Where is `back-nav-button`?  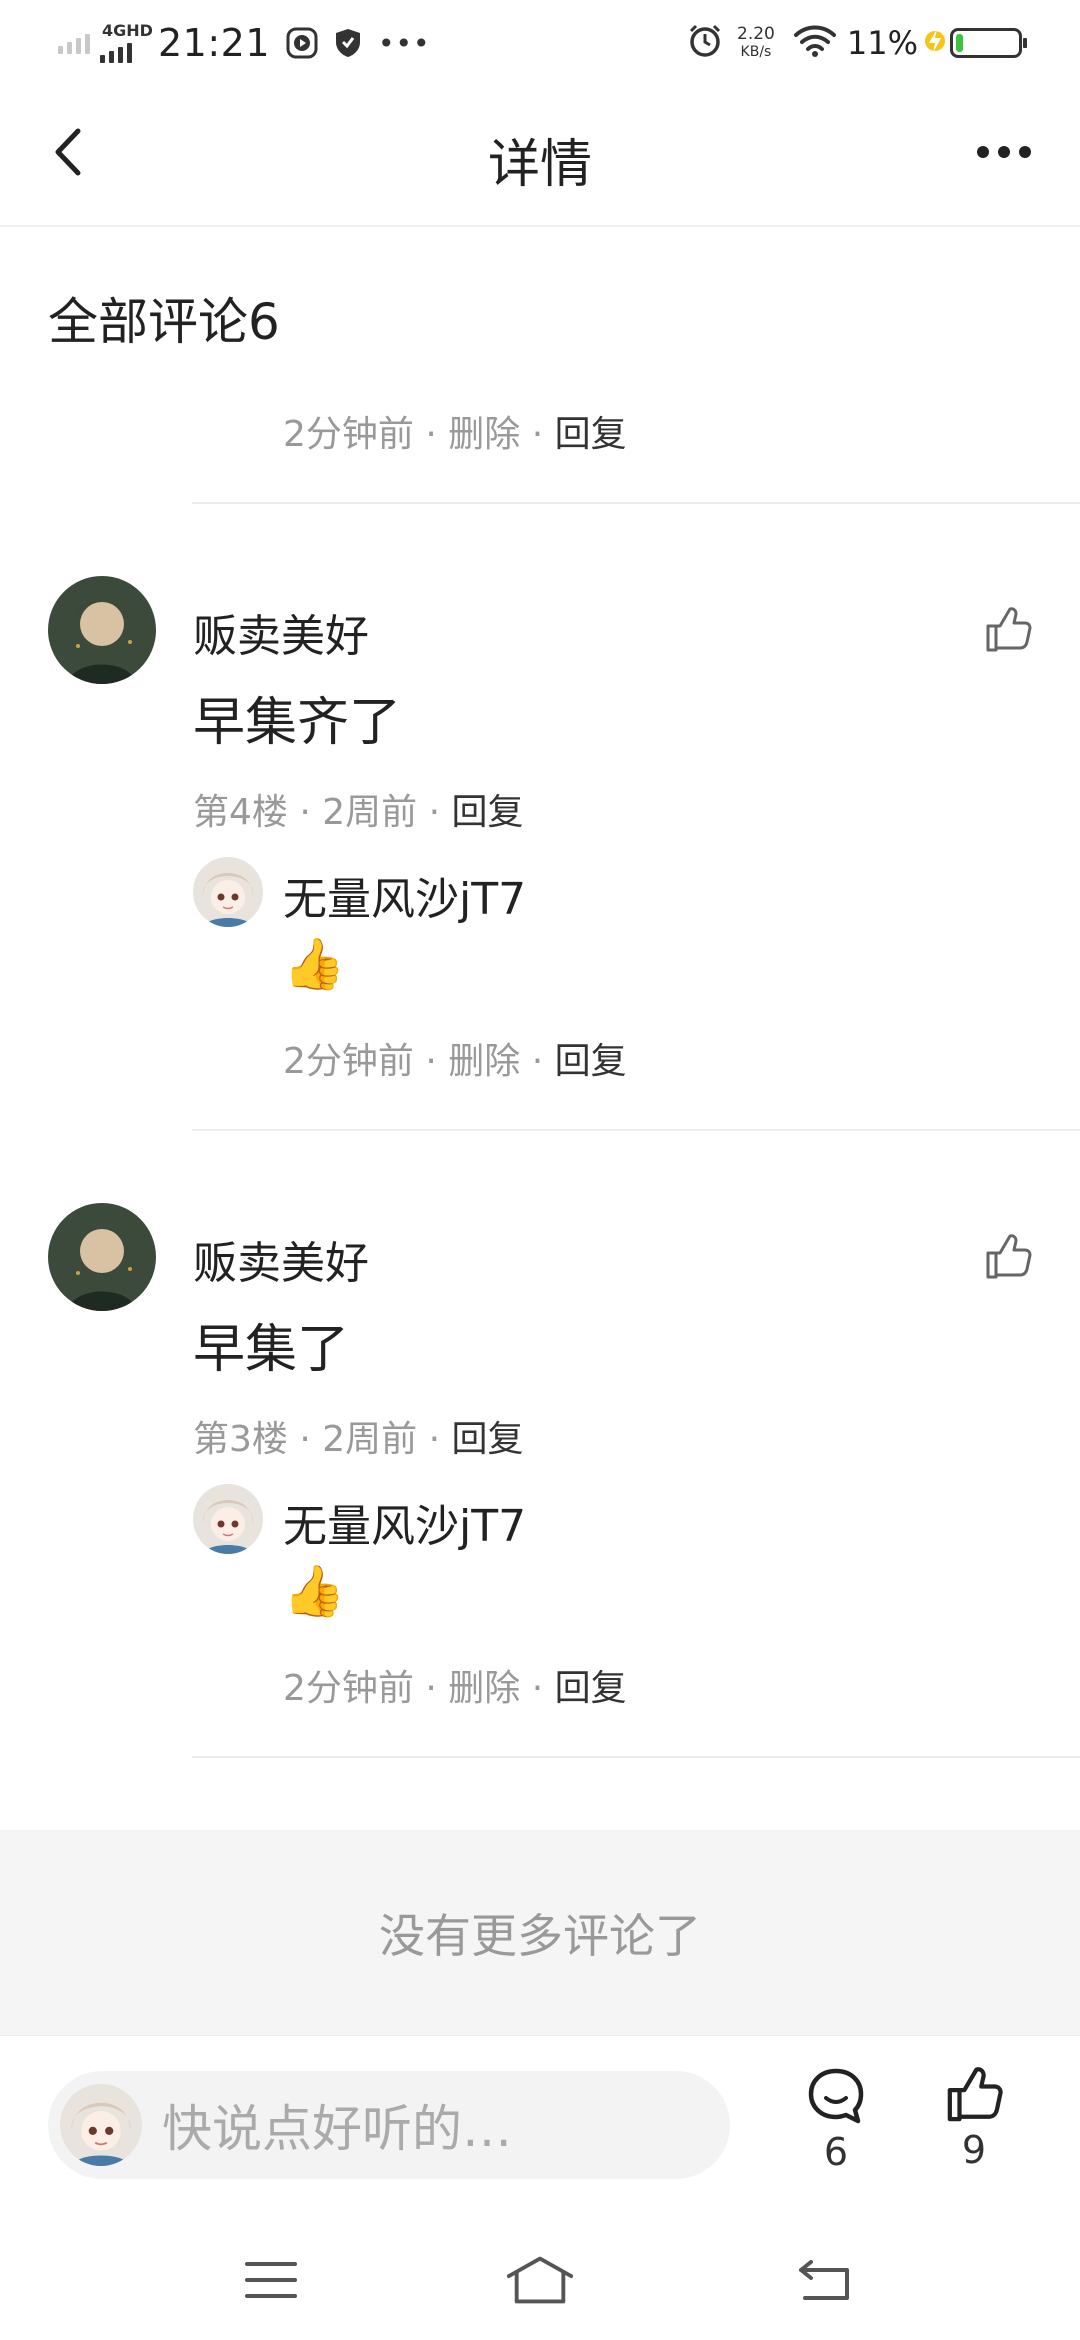 back-nav-button is located at coordinates (825, 2280).